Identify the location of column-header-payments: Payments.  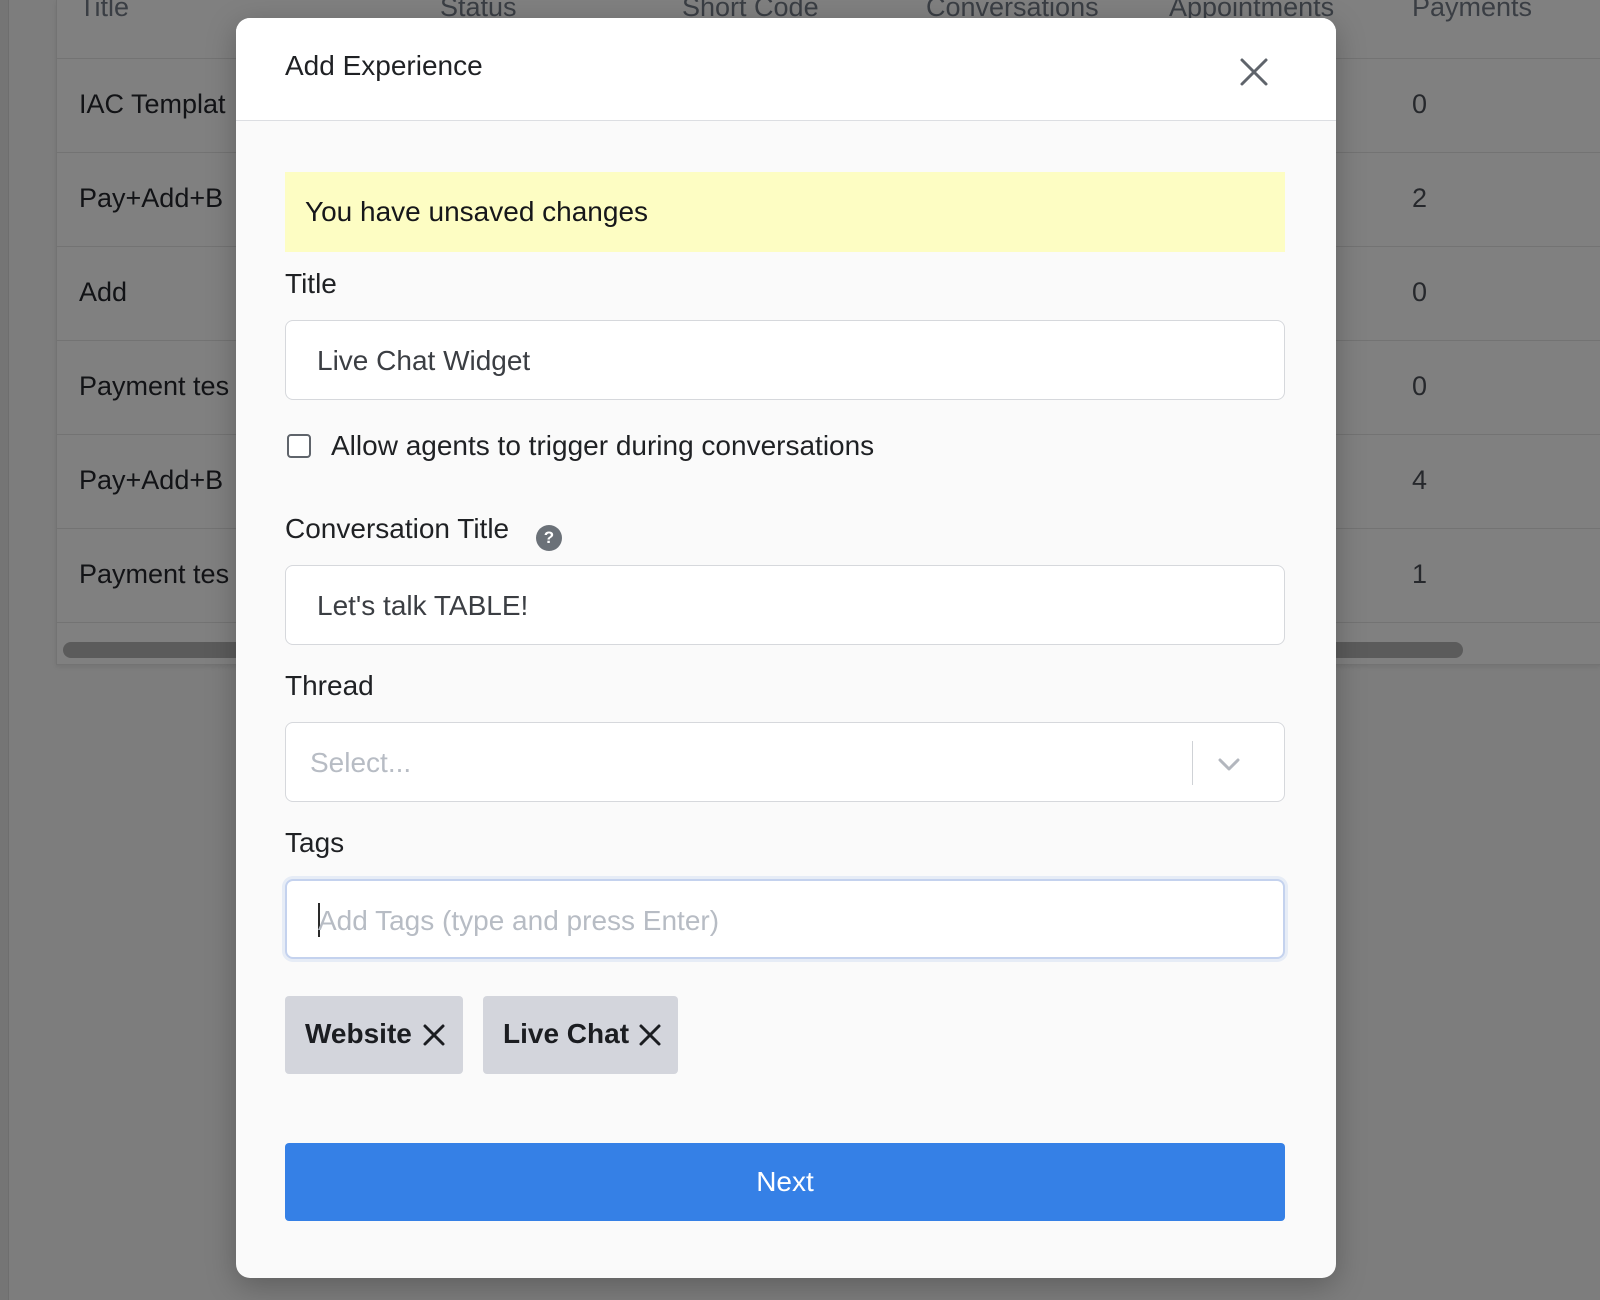
(1472, 11).